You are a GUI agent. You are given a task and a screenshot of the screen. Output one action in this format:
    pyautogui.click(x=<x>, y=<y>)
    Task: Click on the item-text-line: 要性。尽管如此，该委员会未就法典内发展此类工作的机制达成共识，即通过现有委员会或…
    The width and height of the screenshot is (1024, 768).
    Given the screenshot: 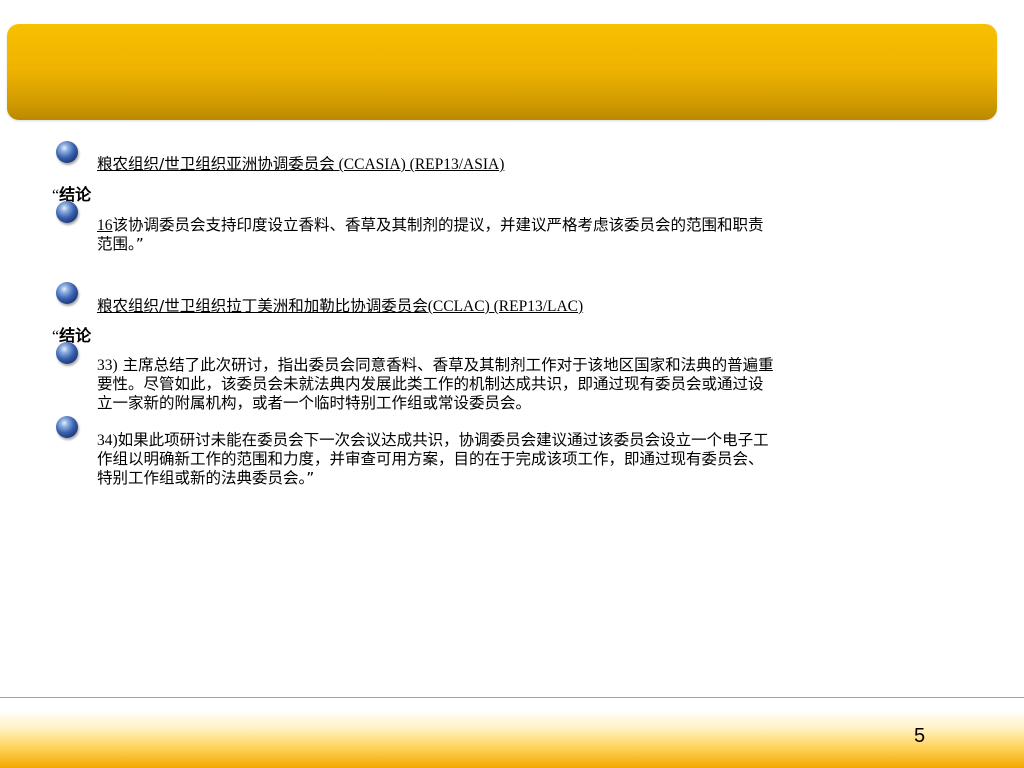 What is the action you would take?
    pyautogui.click(x=430, y=384)
    